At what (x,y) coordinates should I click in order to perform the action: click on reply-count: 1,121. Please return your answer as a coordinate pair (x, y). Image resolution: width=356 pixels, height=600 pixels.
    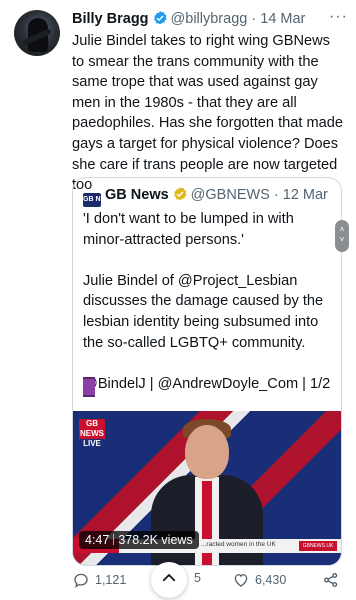
    Looking at the image, I should click on (111, 580).